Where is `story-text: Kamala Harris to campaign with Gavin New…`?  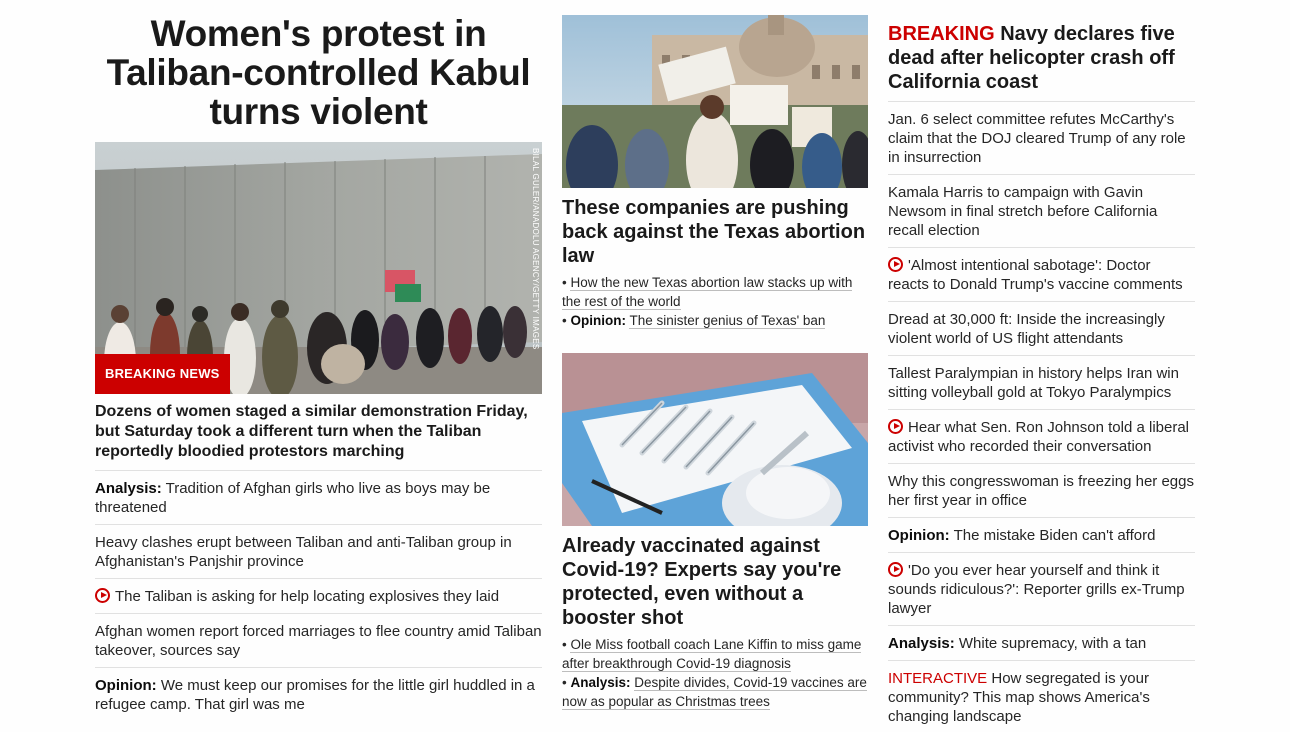 story-text: Kamala Harris to campaign with Gavin New… is located at coordinates (1023, 211).